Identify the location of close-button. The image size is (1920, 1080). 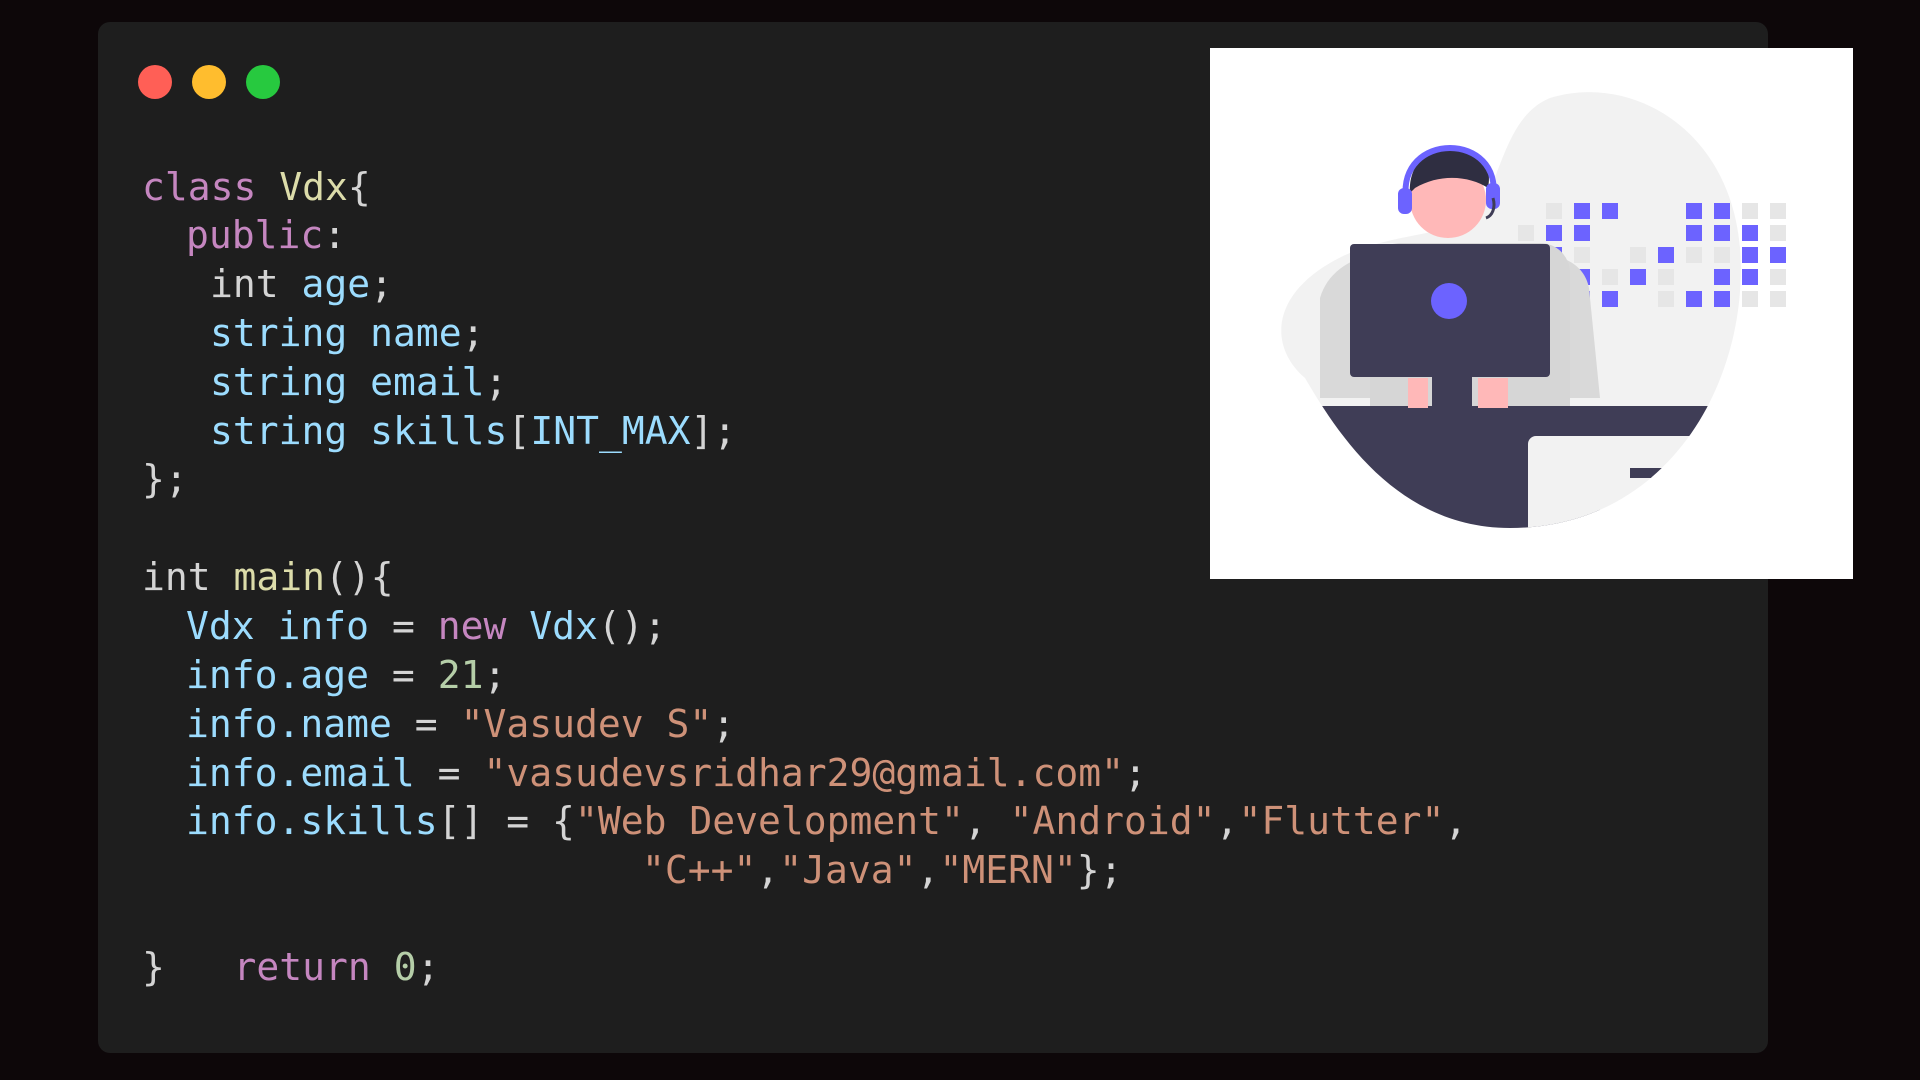
(155, 82).